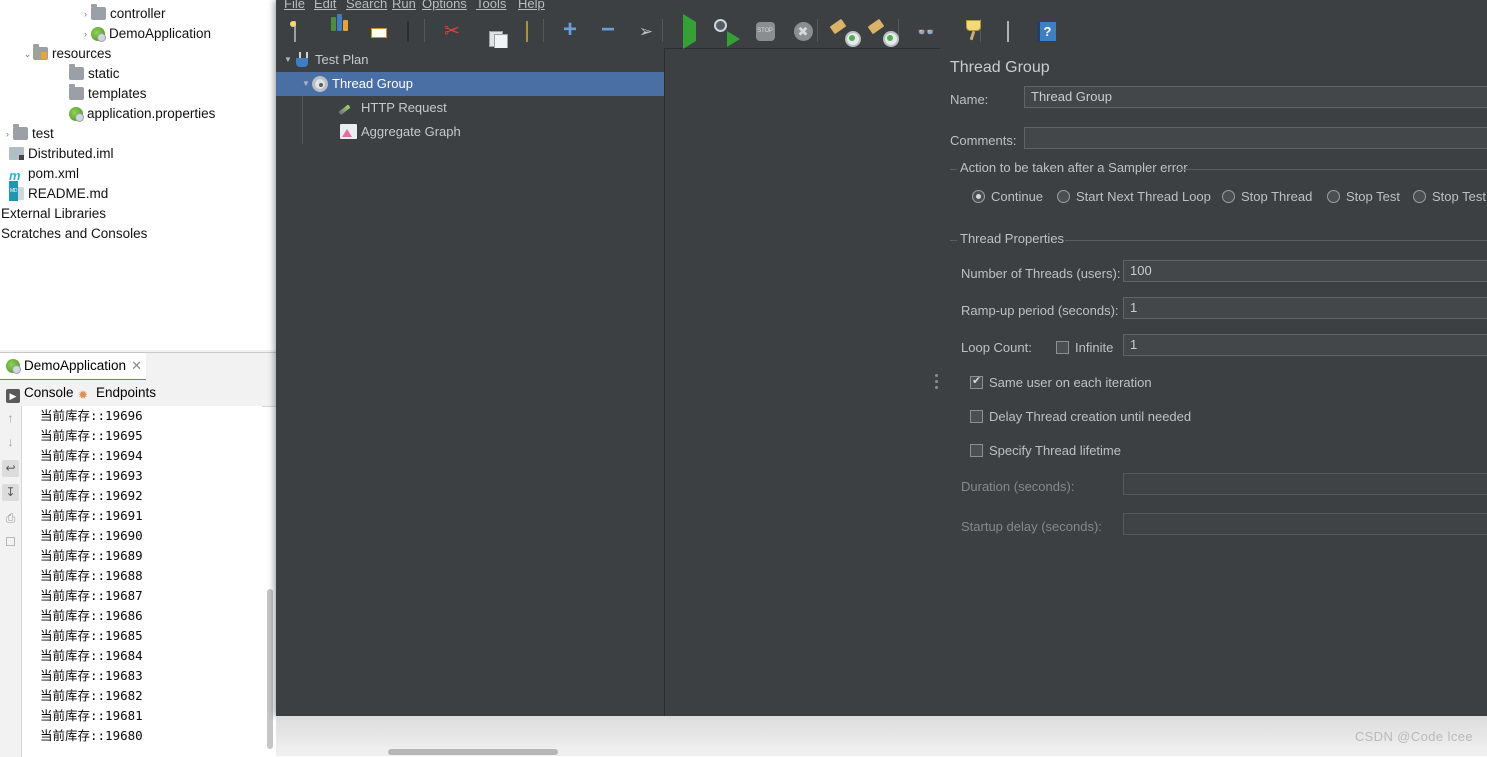 Image resolution: width=1487 pixels, height=757 pixels. I want to click on name-input: Thread Group, so click(1255, 97).